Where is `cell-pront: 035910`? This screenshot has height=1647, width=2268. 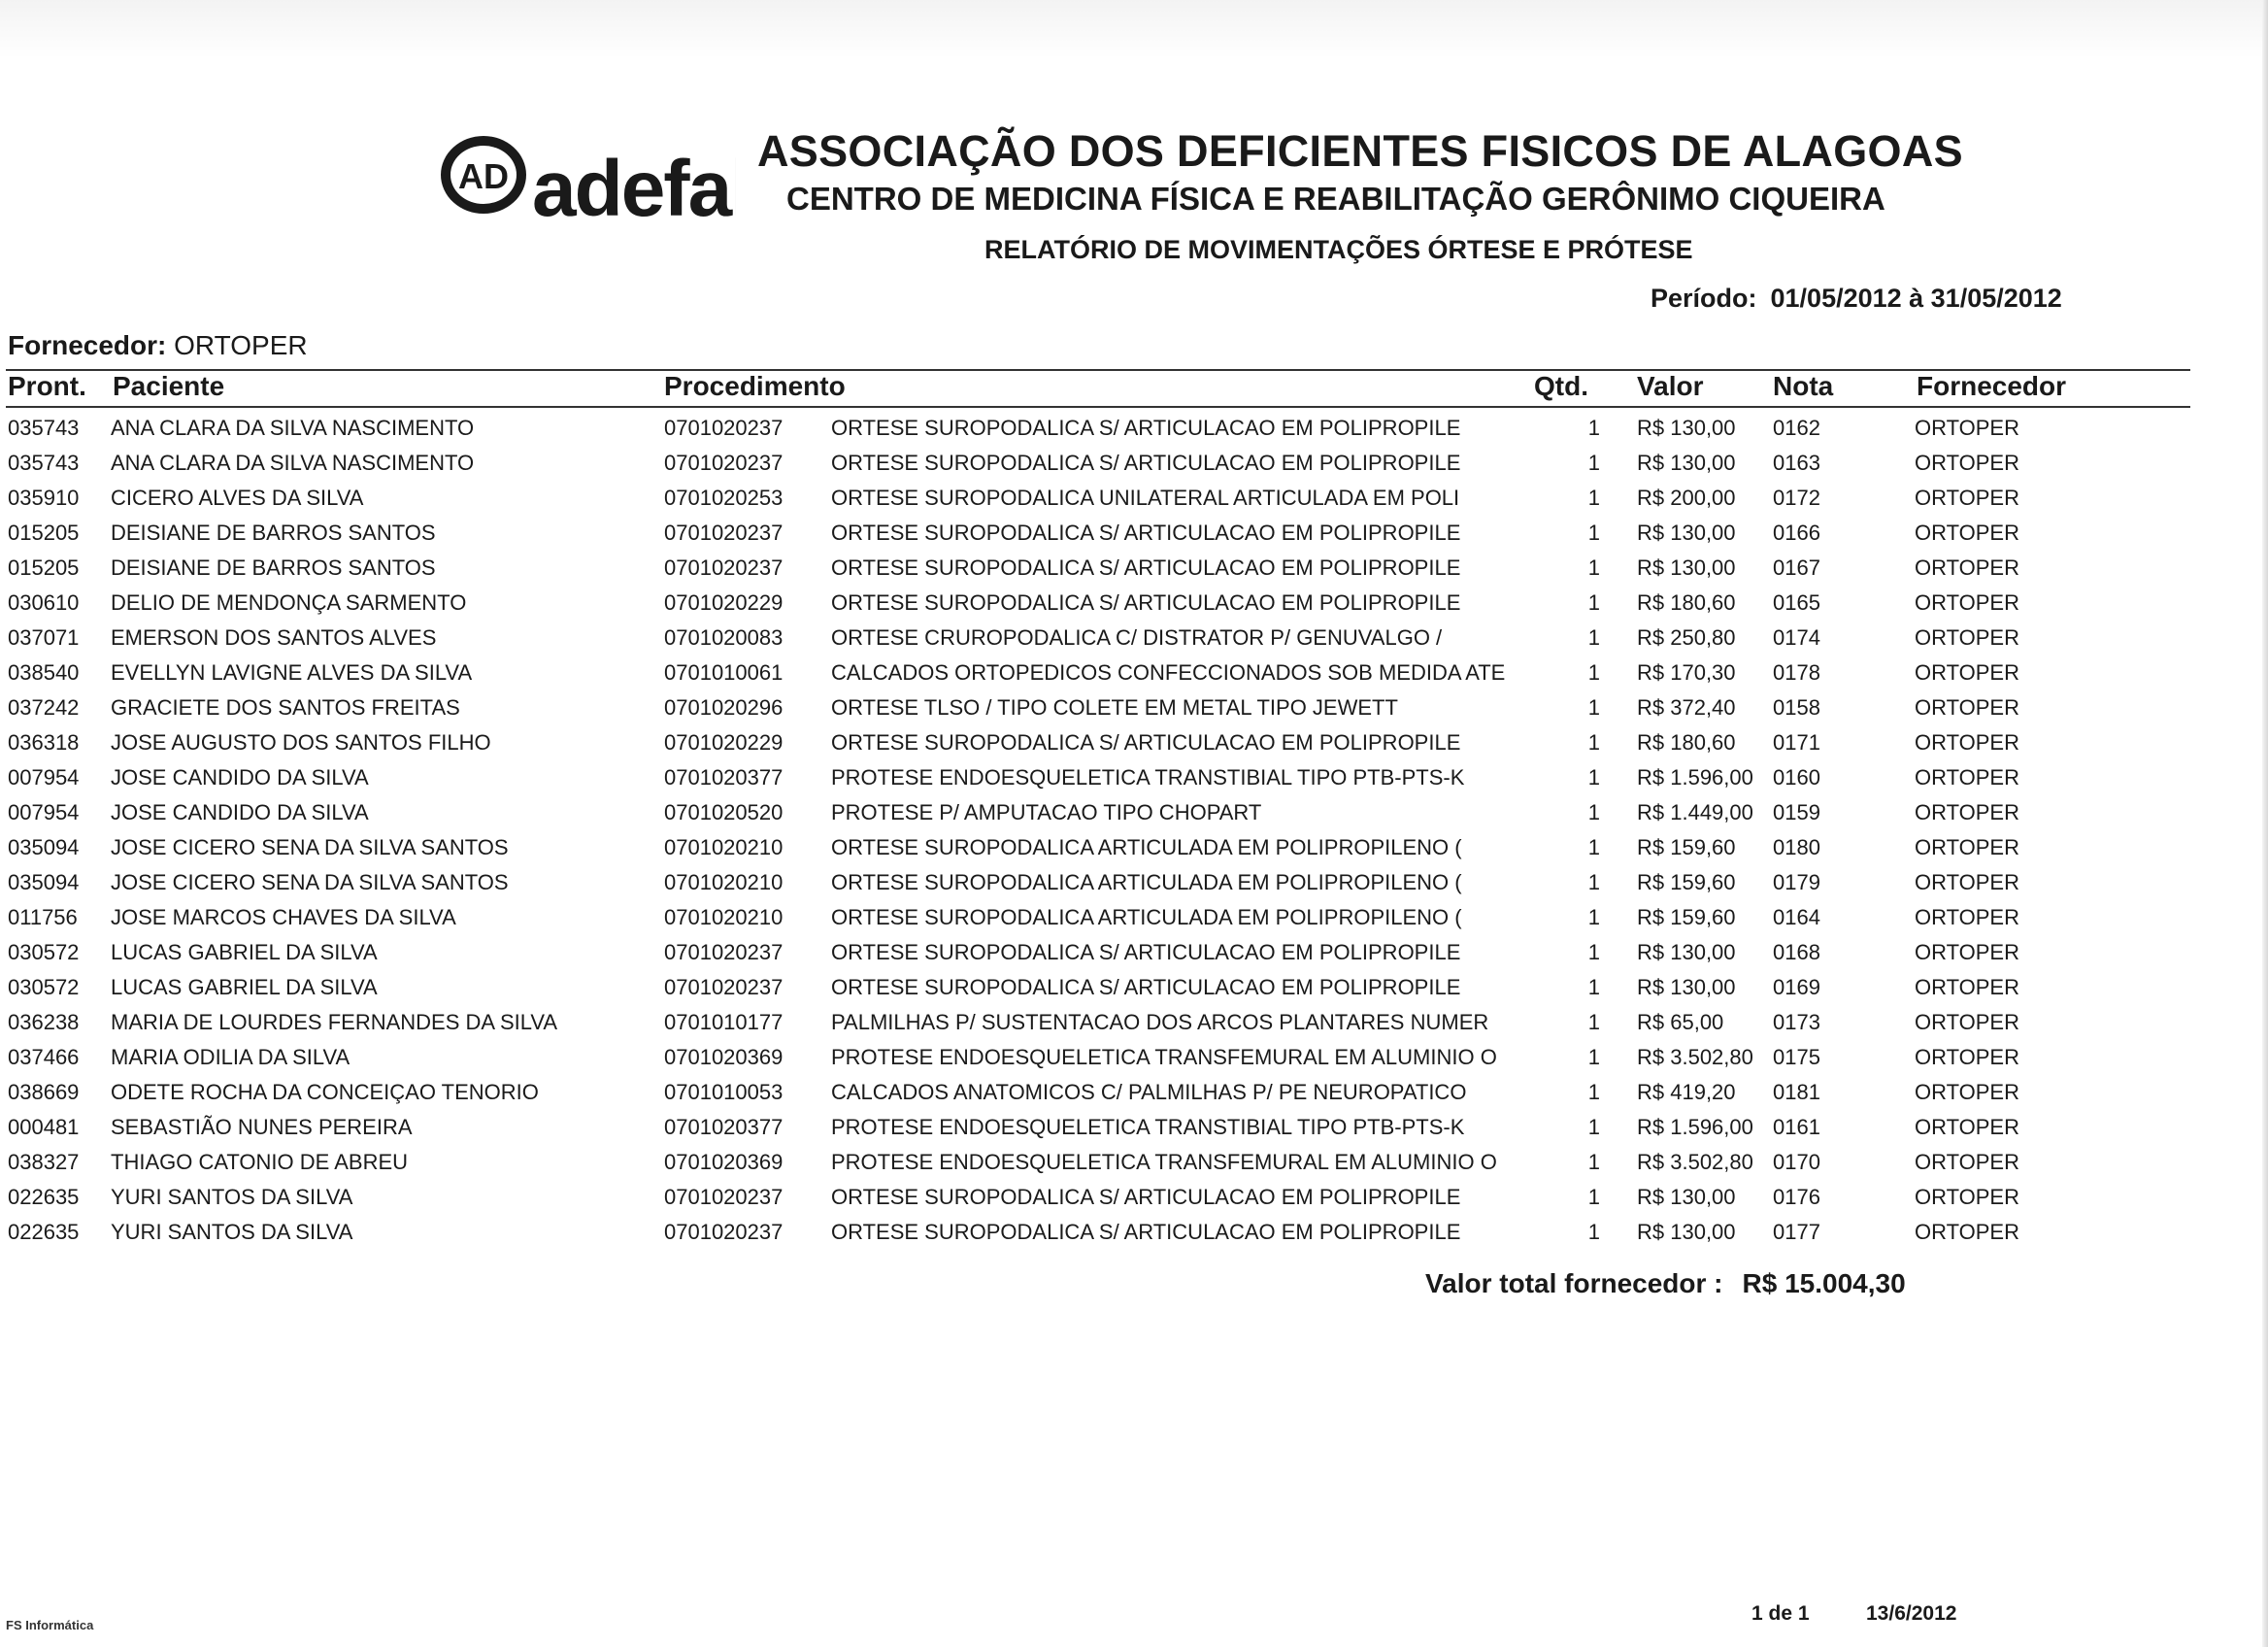
cell-pront: 035910 is located at coordinates (44, 498).